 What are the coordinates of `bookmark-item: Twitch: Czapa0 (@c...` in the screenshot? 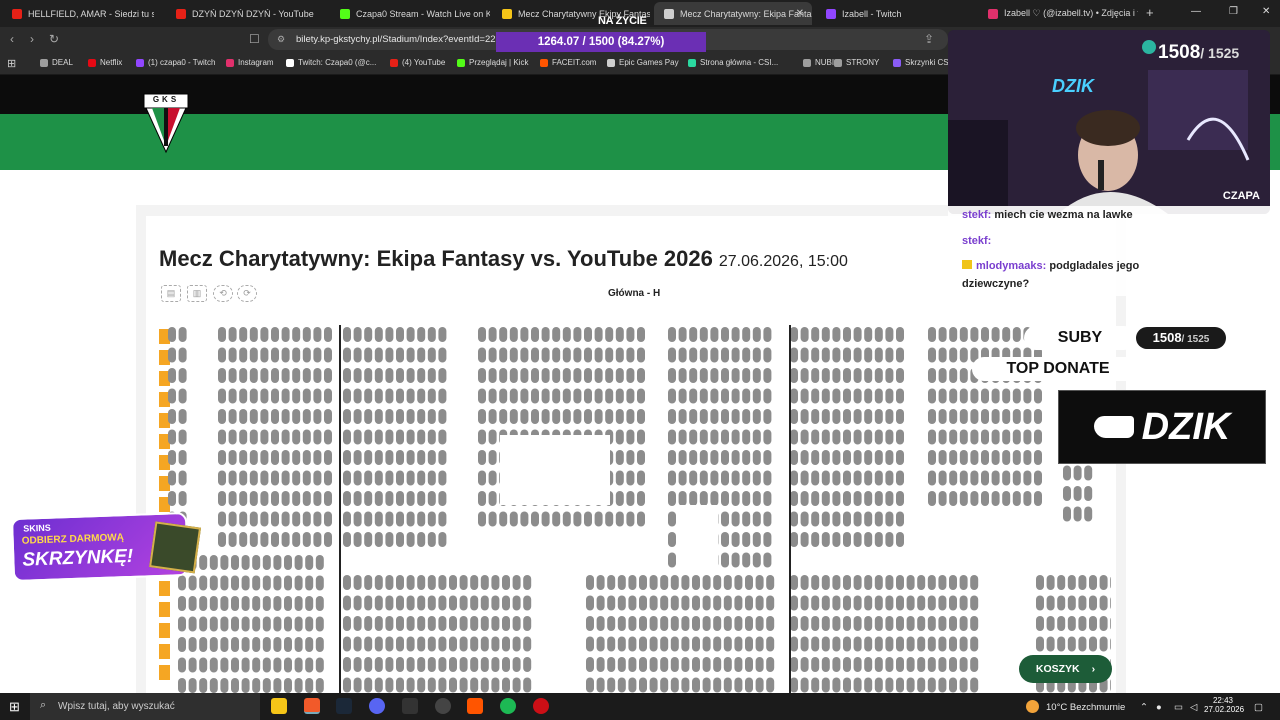 It's located at (331, 62).